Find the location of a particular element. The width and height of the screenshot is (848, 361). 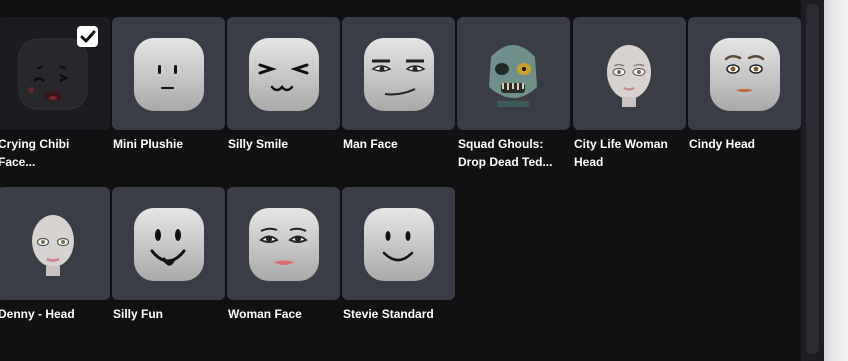

woman-face-icon is located at coordinates (284, 244).